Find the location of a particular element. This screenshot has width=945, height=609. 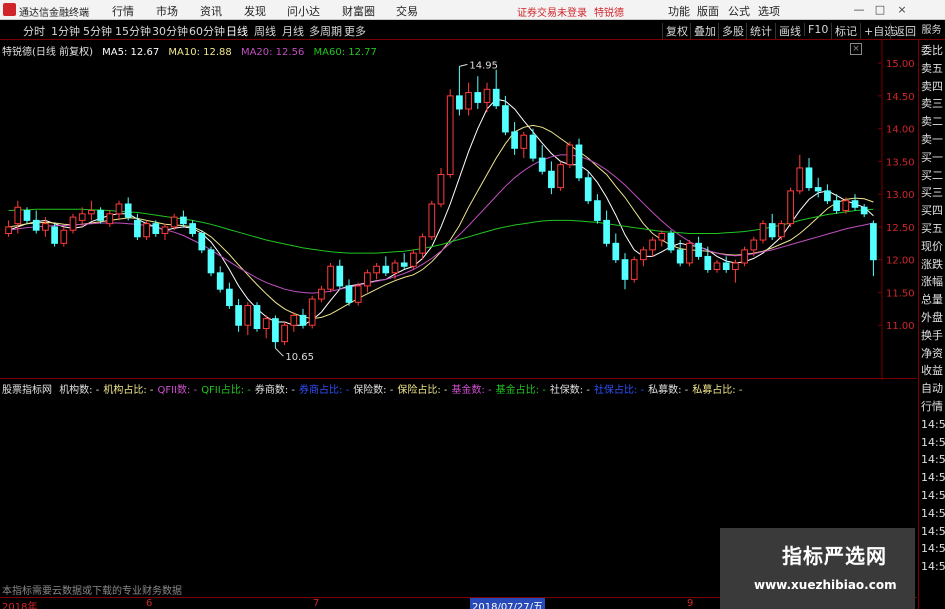

tab-more: 更多 is located at coordinates (355, 31).